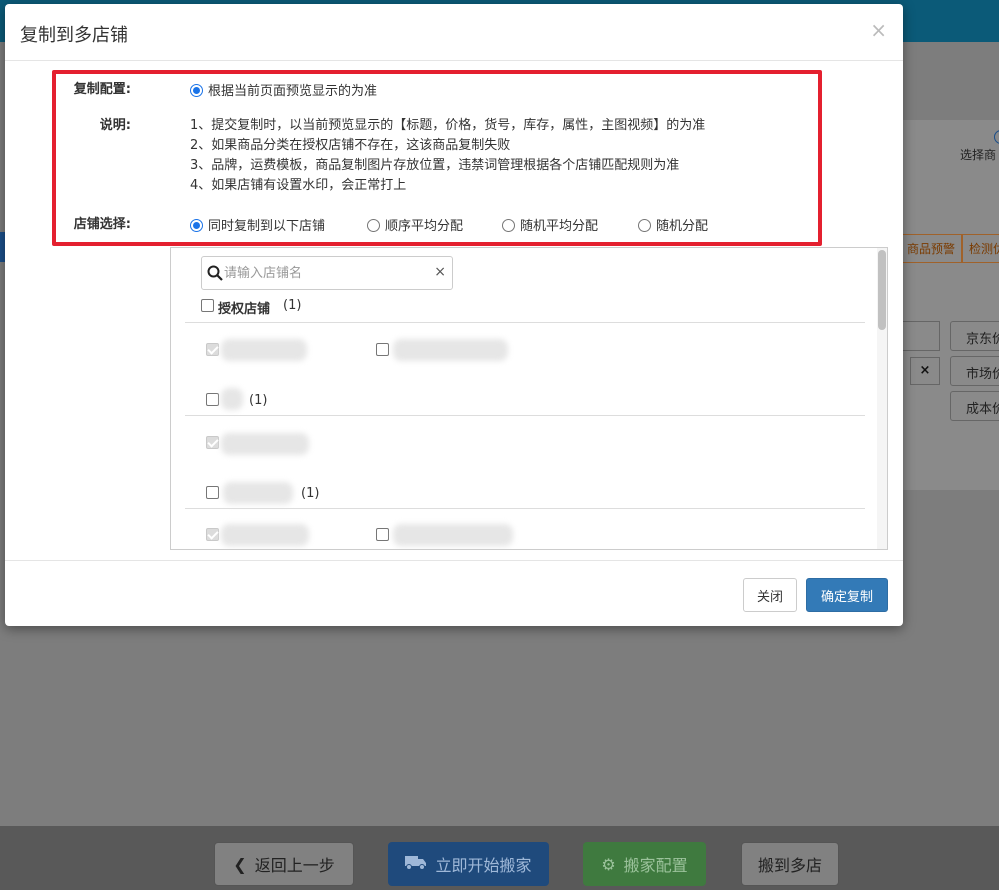  Describe the element at coordinates (655, 865) in the screenshot. I see `move-config-label: 搬家配置` at that location.